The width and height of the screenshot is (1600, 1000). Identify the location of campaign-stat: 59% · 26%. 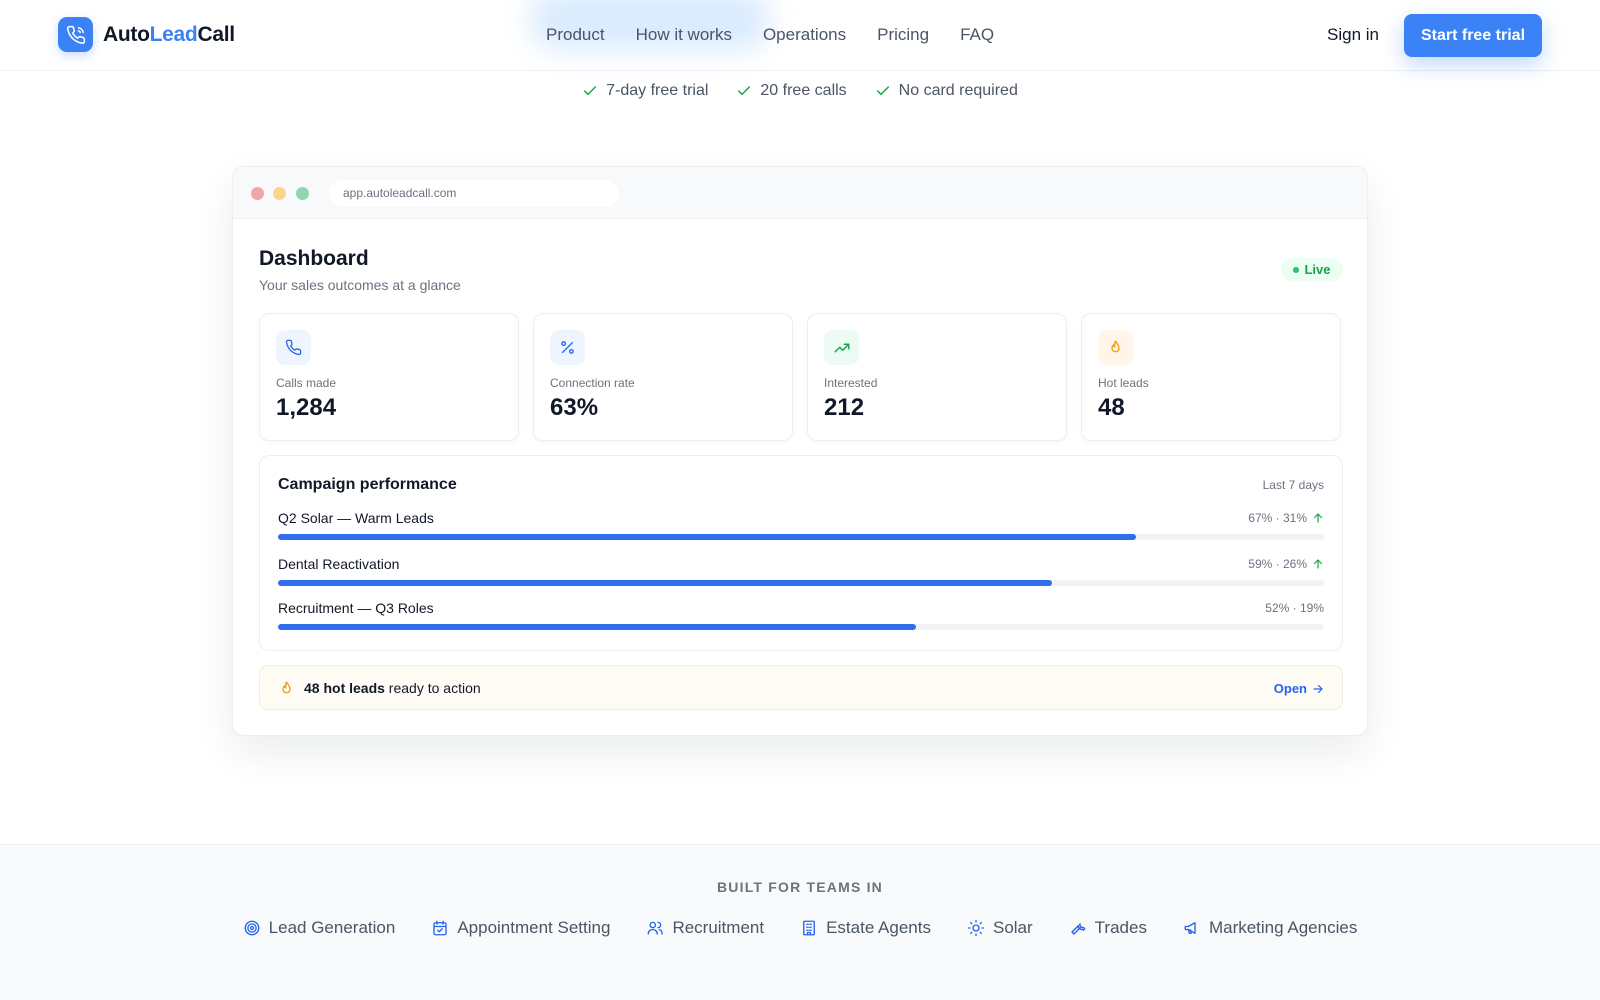
(1286, 564).